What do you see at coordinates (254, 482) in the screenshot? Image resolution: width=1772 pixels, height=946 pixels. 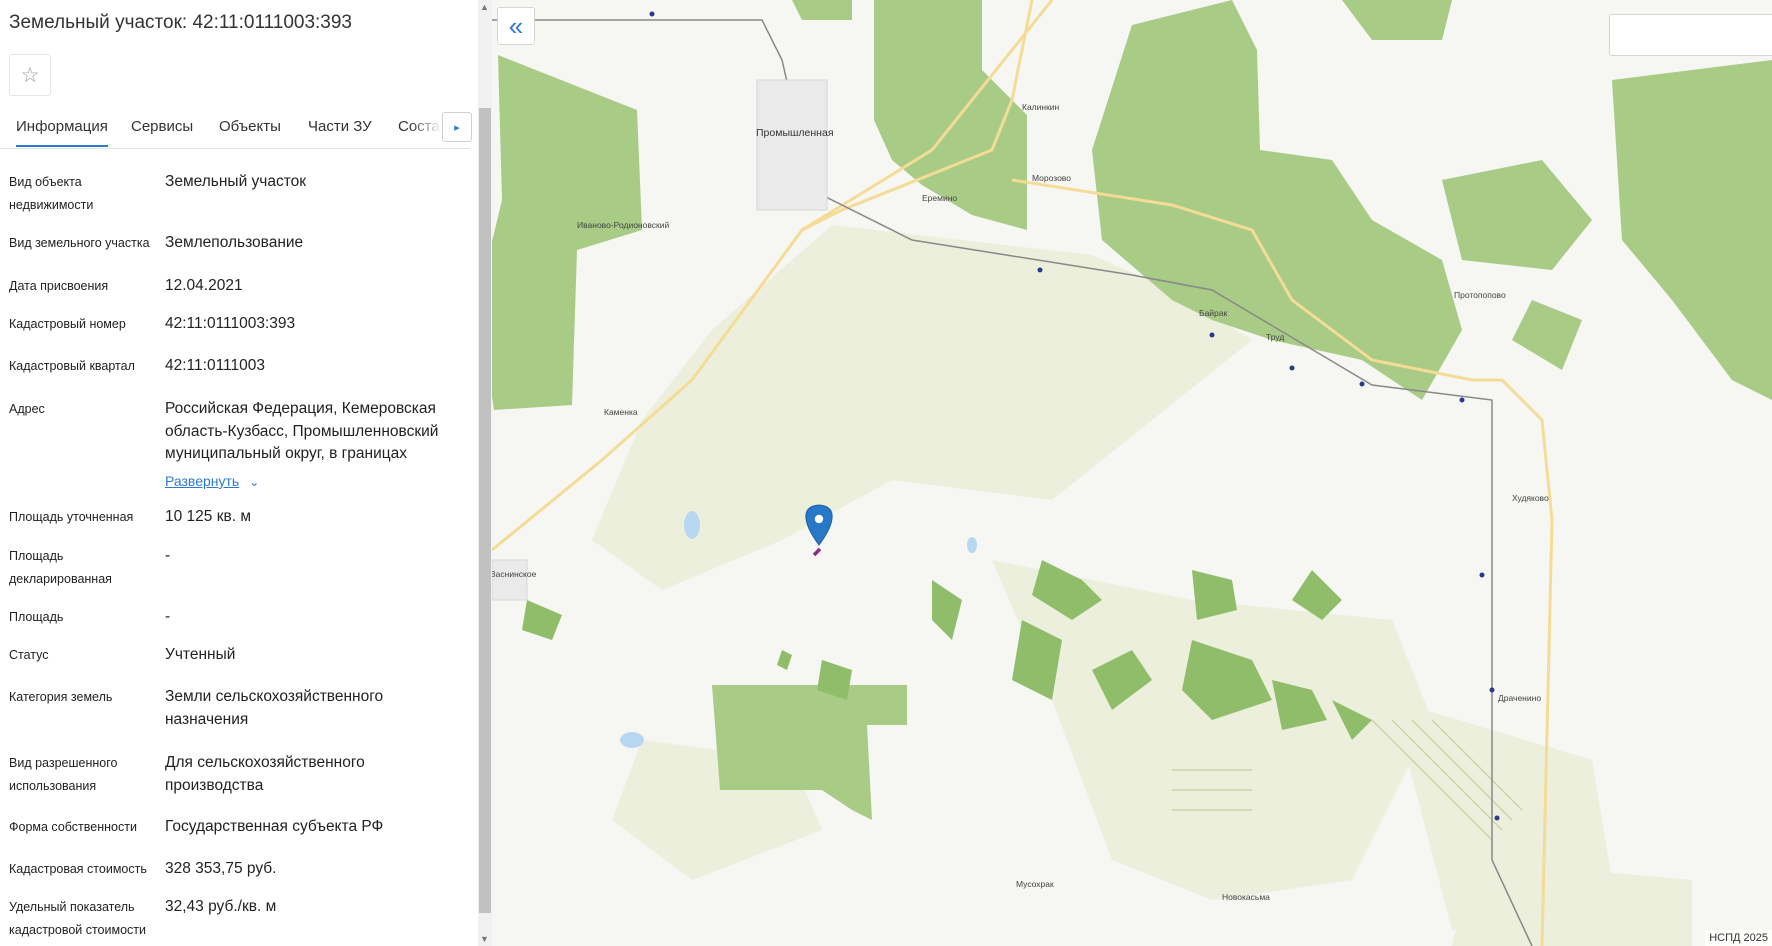 I see `chevron-down-icon: ⌄` at bounding box center [254, 482].